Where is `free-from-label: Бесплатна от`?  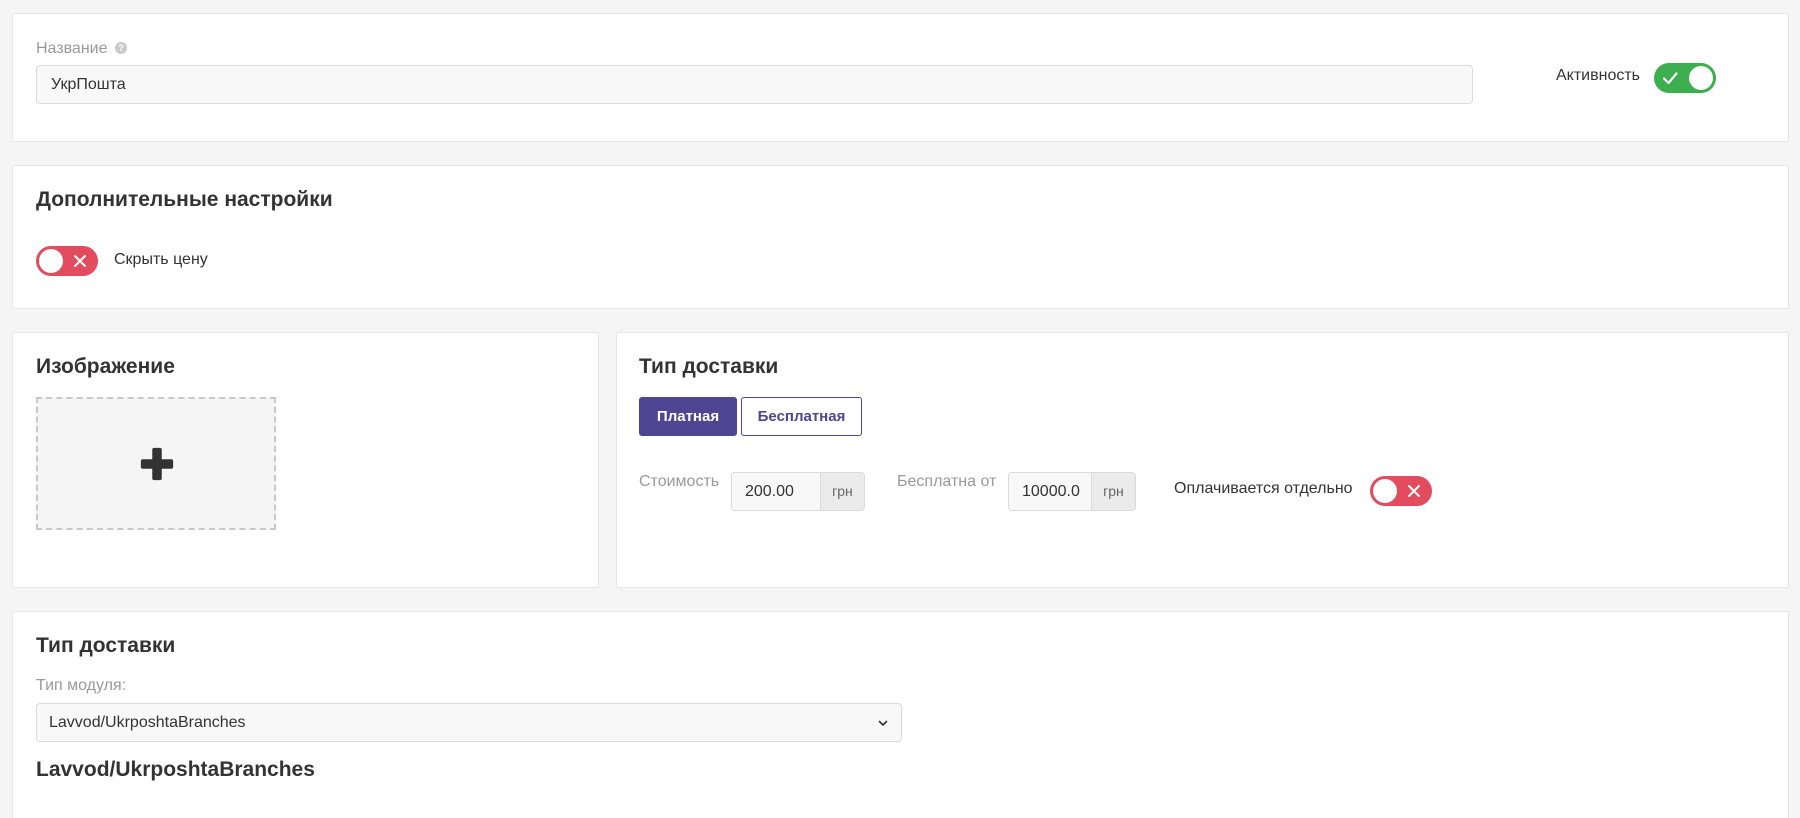
free-from-label: Бесплатна от is located at coordinates (947, 481).